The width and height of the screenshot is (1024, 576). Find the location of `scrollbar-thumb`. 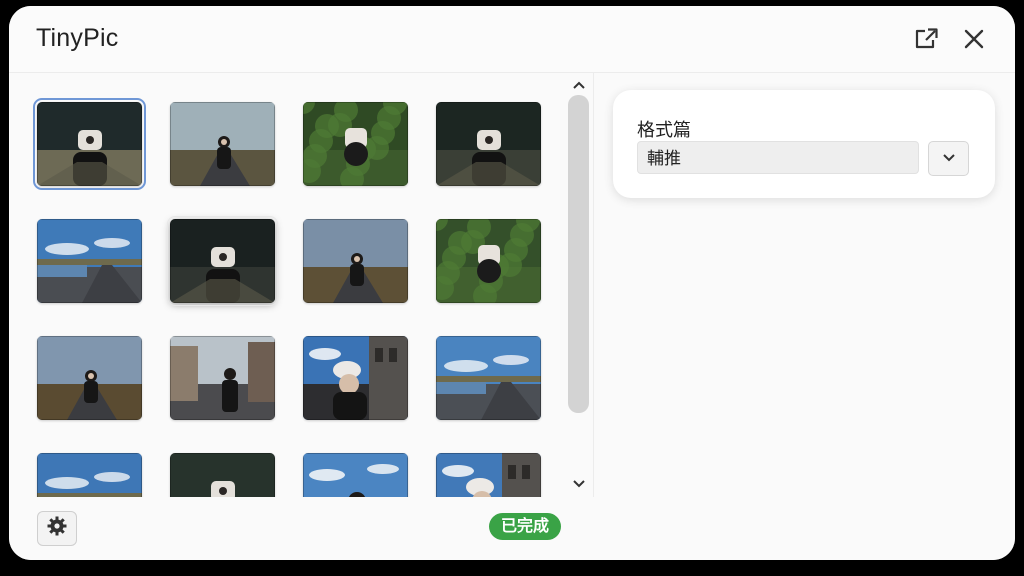

scrollbar-thumb is located at coordinates (578, 254).